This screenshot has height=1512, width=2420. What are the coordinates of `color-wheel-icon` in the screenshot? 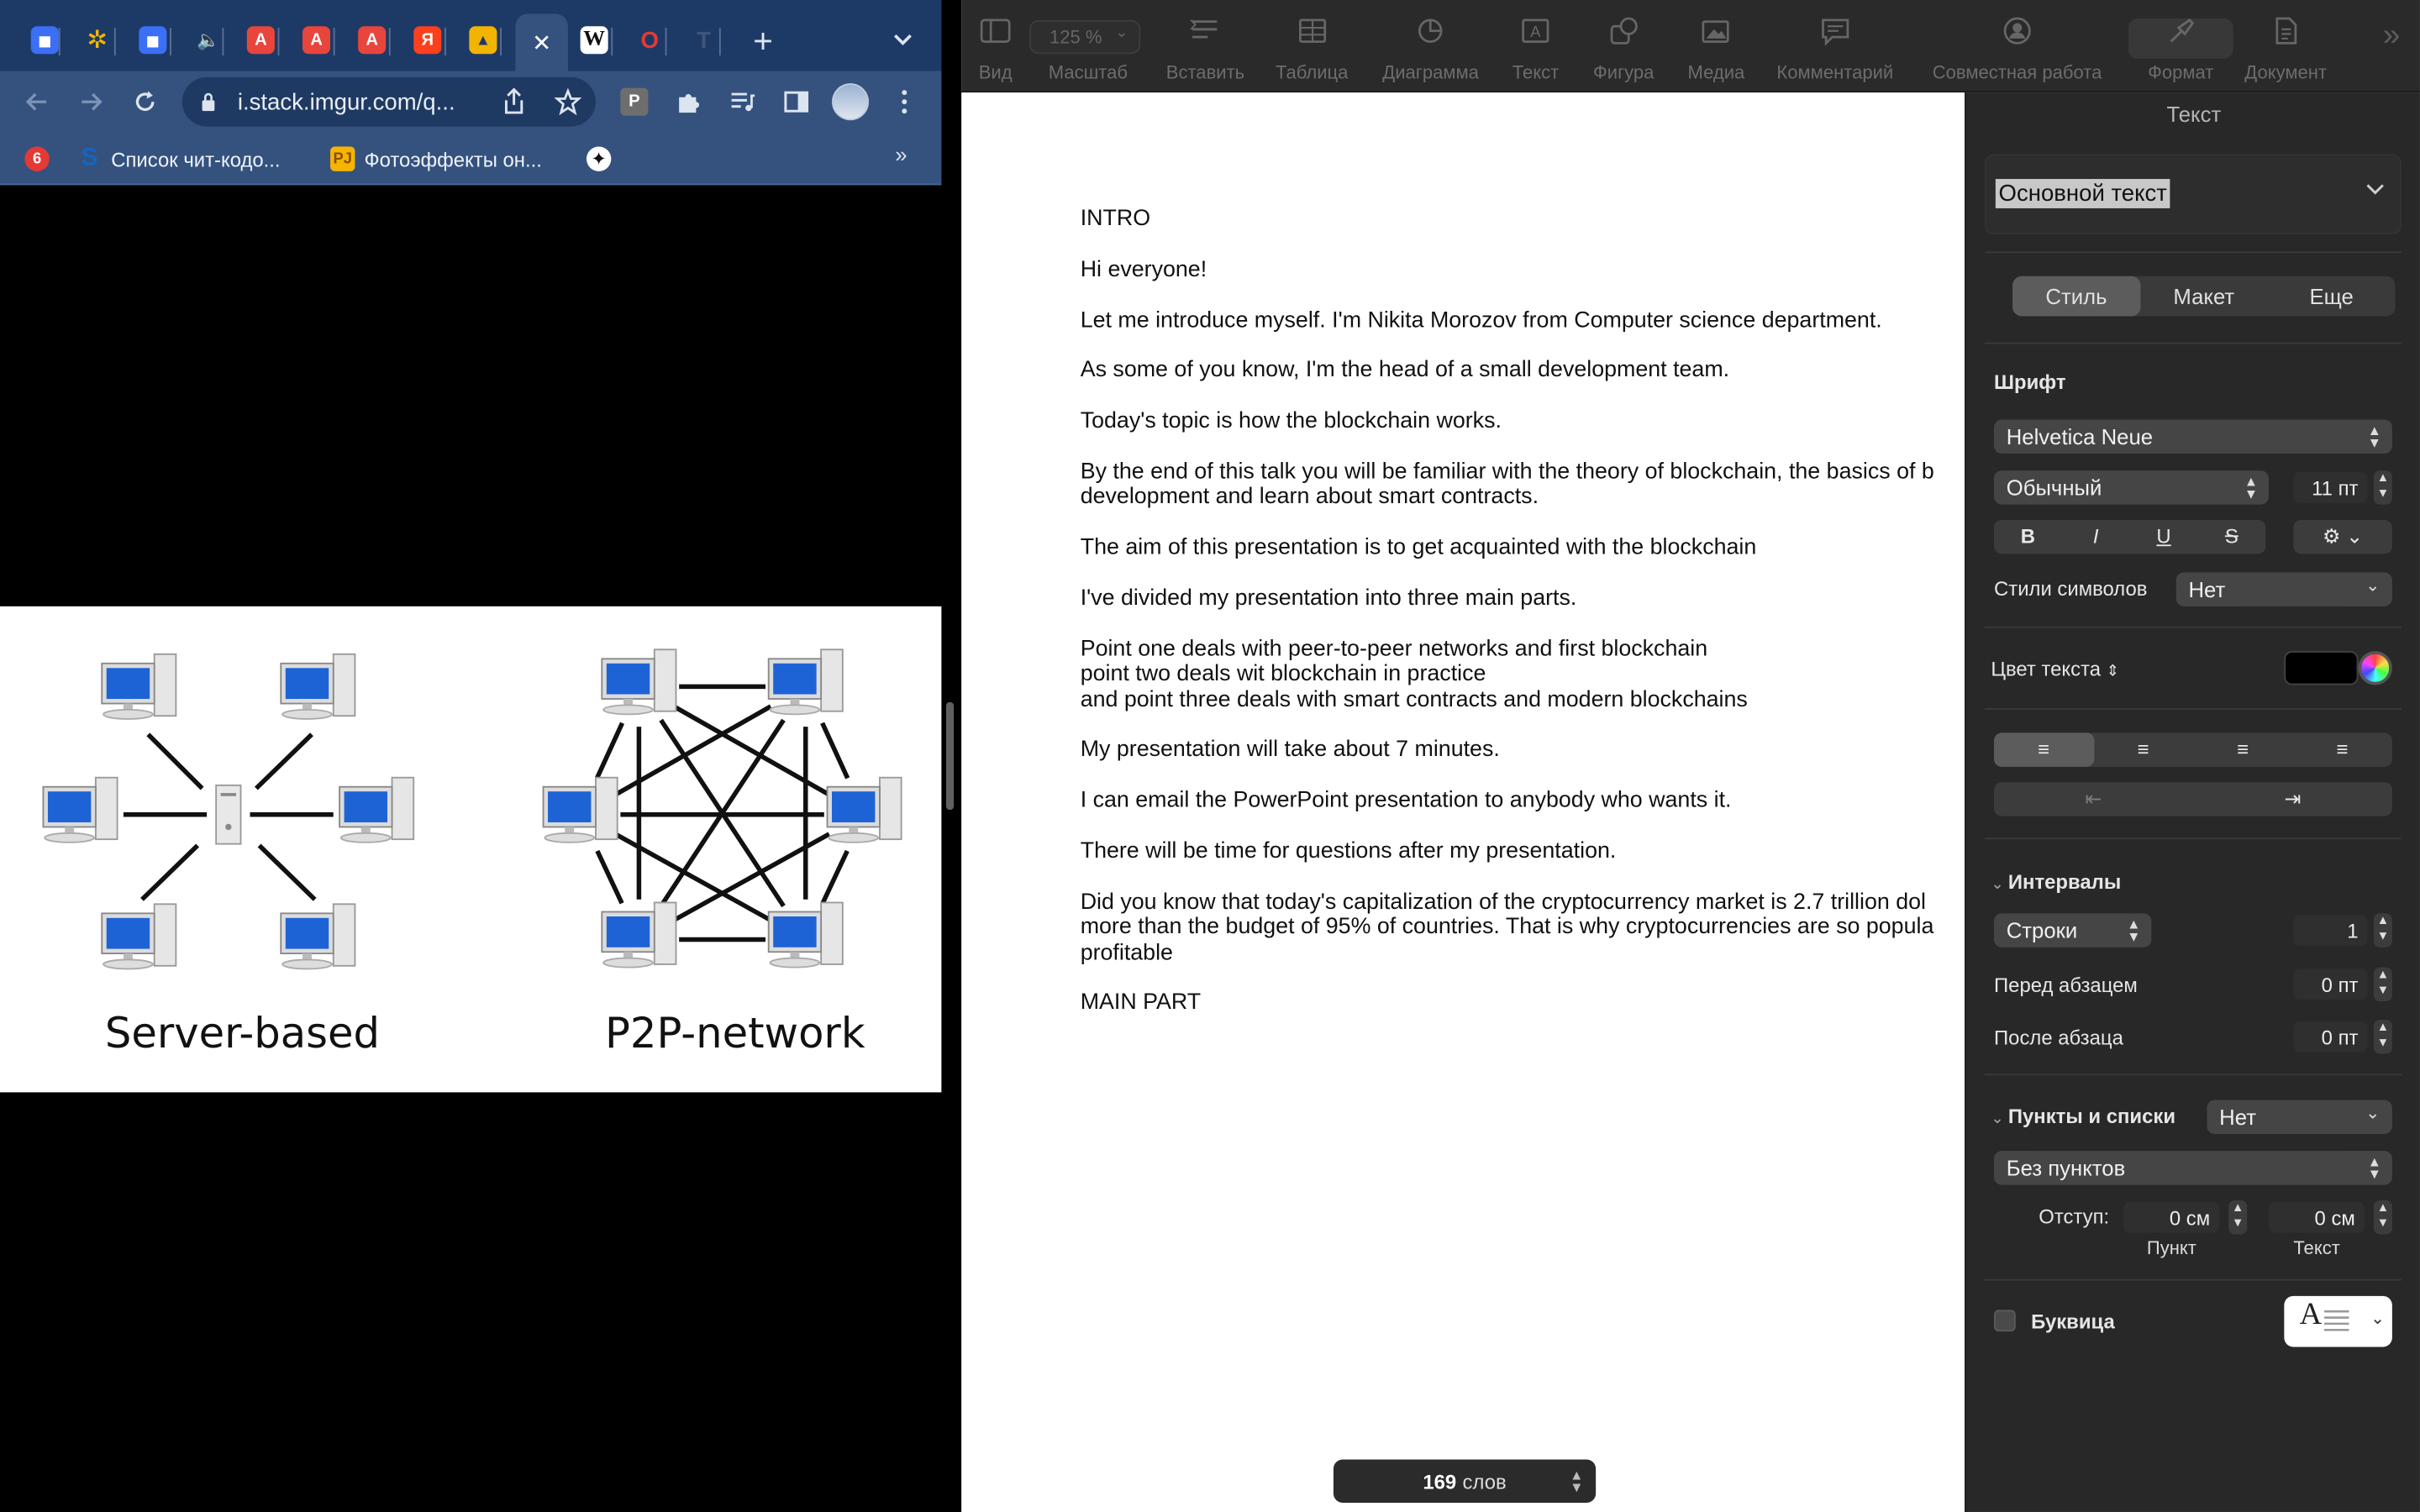 It's located at (2375, 668).